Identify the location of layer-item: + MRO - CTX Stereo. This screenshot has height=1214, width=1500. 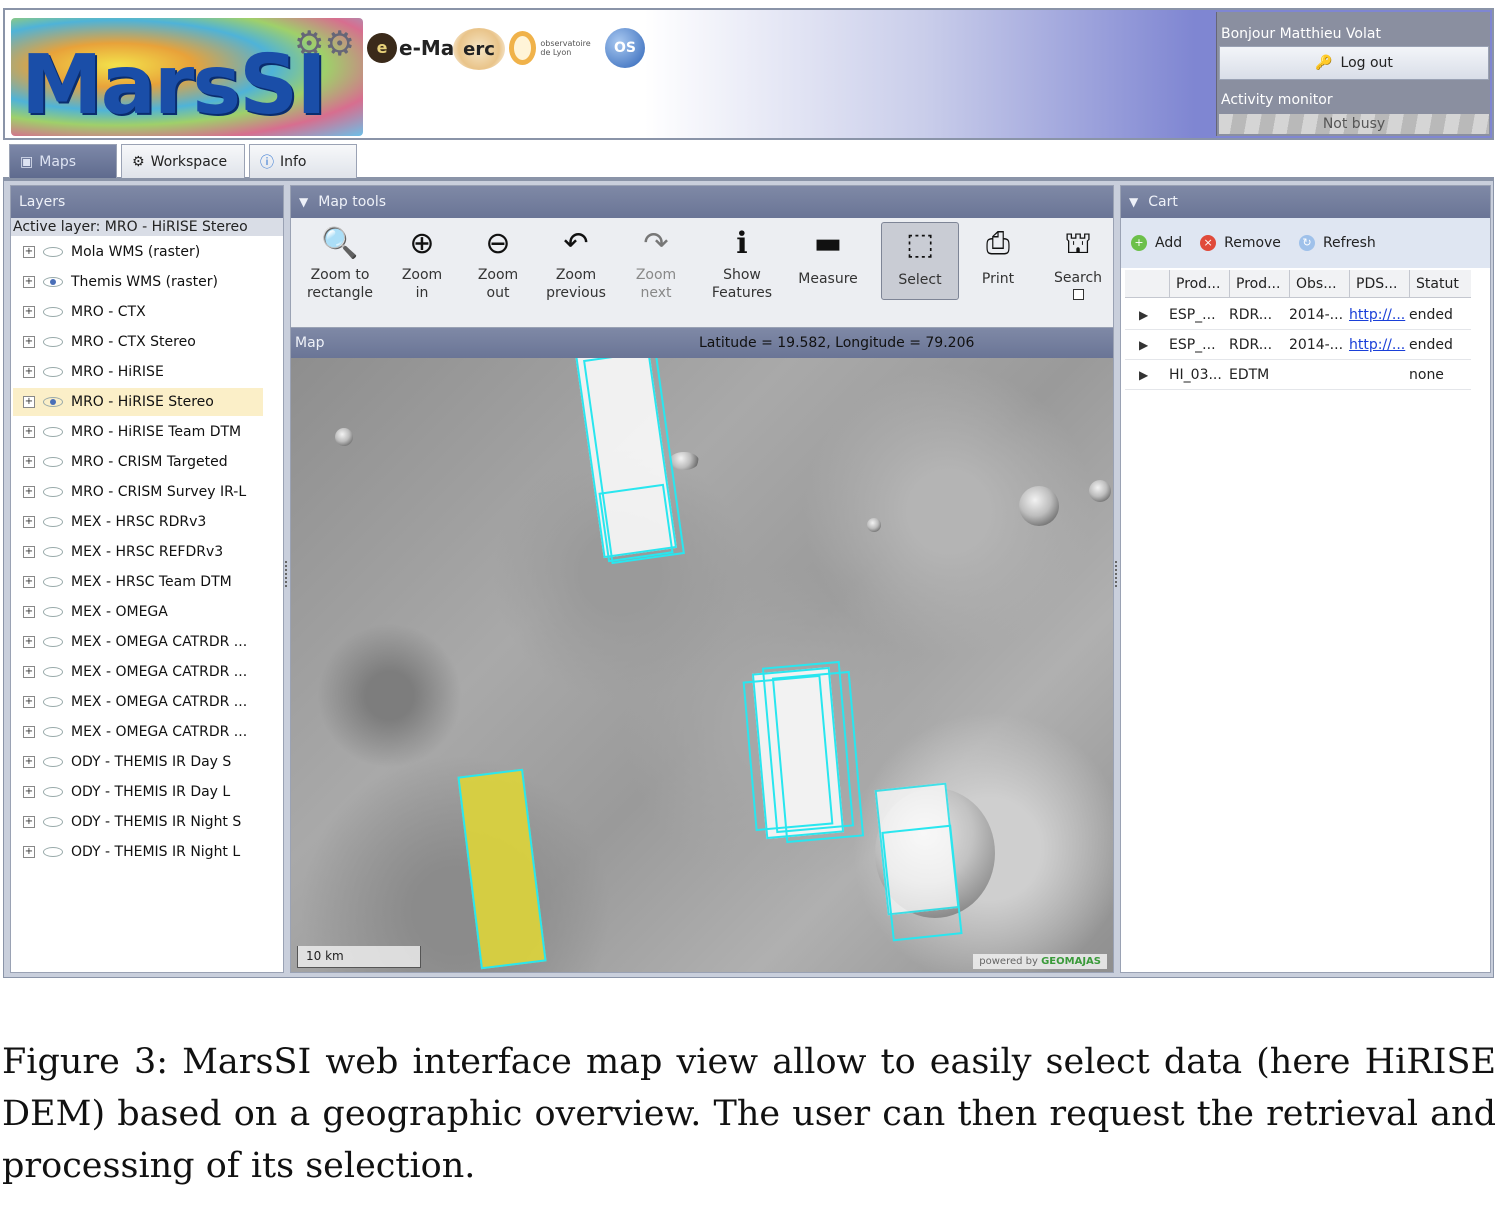
(138, 342).